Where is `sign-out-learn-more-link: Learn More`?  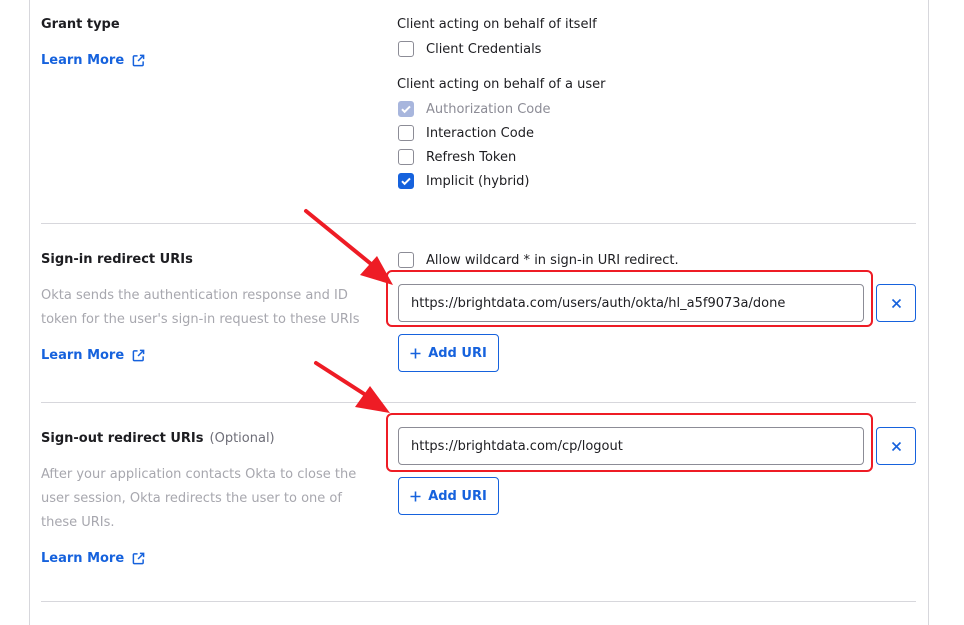 sign-out-learn-more-link: Learn More is located at coordinates (93, 558).